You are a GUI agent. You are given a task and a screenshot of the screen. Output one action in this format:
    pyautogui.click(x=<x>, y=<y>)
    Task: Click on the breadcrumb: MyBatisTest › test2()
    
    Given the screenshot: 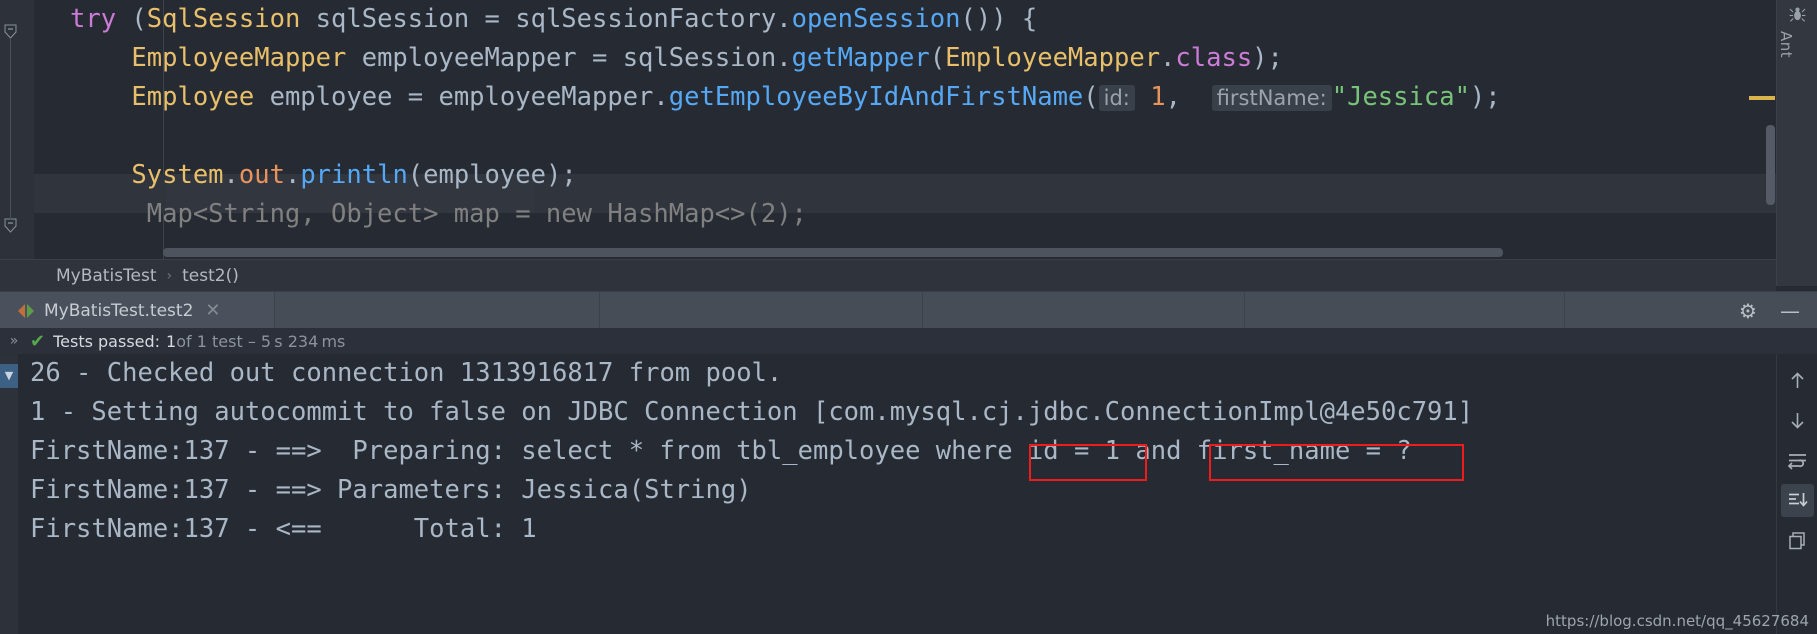 What is the action you would take?
    pyautogui.click(x=888, y=275)
    